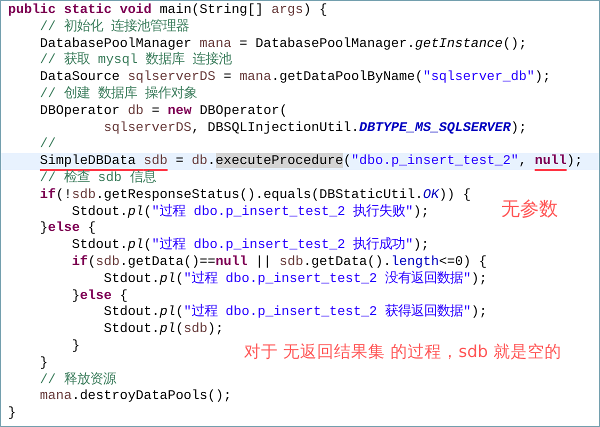 The image size is (600, 427). What do you see at coordinates (135, 397) in the screenshot?
I see `code-line: mana.destroyDataPools();` at bounding box center [135, 397].